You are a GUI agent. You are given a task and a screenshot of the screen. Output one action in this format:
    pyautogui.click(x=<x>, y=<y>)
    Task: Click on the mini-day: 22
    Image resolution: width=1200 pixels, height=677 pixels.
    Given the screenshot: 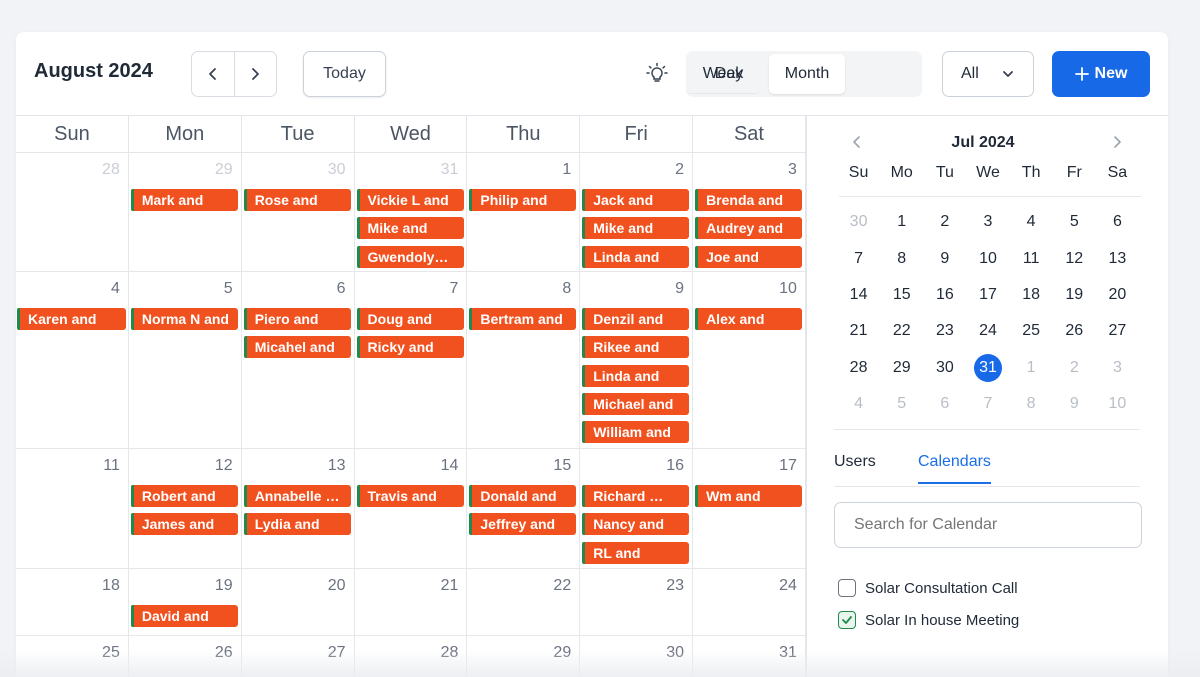 What is the action you would take?
    pyautogui.click(x=901, y=331)
    